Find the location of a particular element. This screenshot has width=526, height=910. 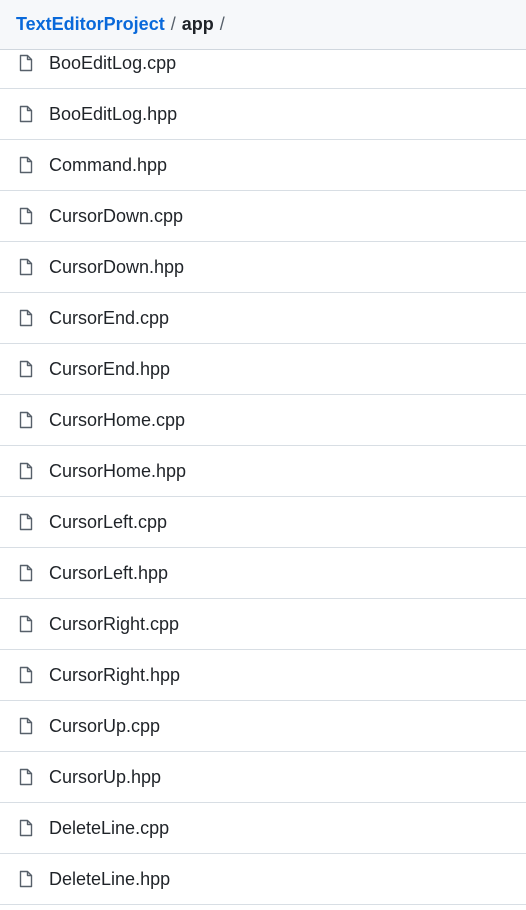

file-row: CursorEnd.hpp is located at coordinates (263, 369).